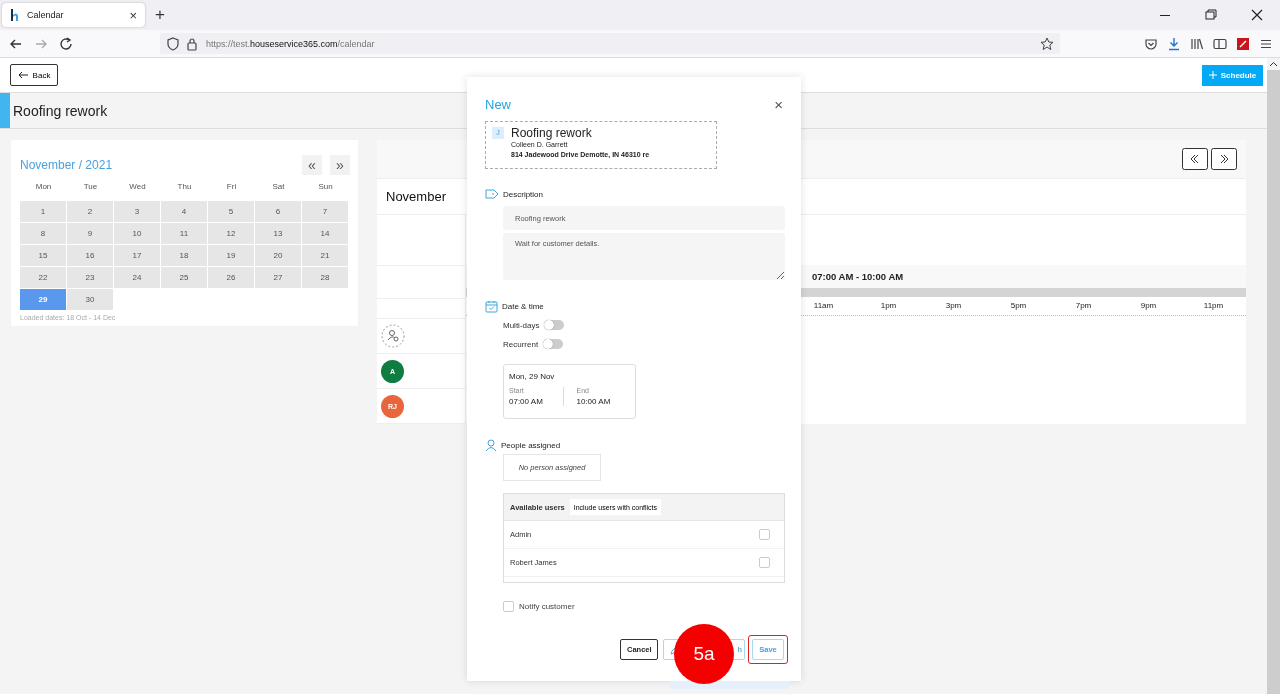 This screenshot has height=694, width=1280. I want to click on hour-label: 5pm, so click(1018, 306).